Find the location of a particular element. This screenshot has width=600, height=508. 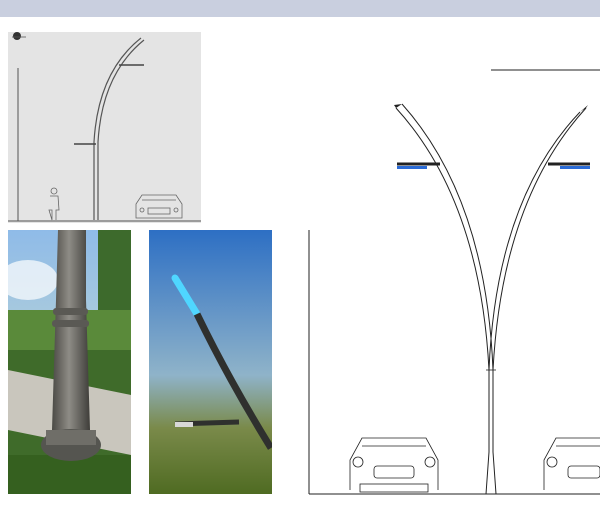

luminaire-head-photo is located at coordinates (210, 362).